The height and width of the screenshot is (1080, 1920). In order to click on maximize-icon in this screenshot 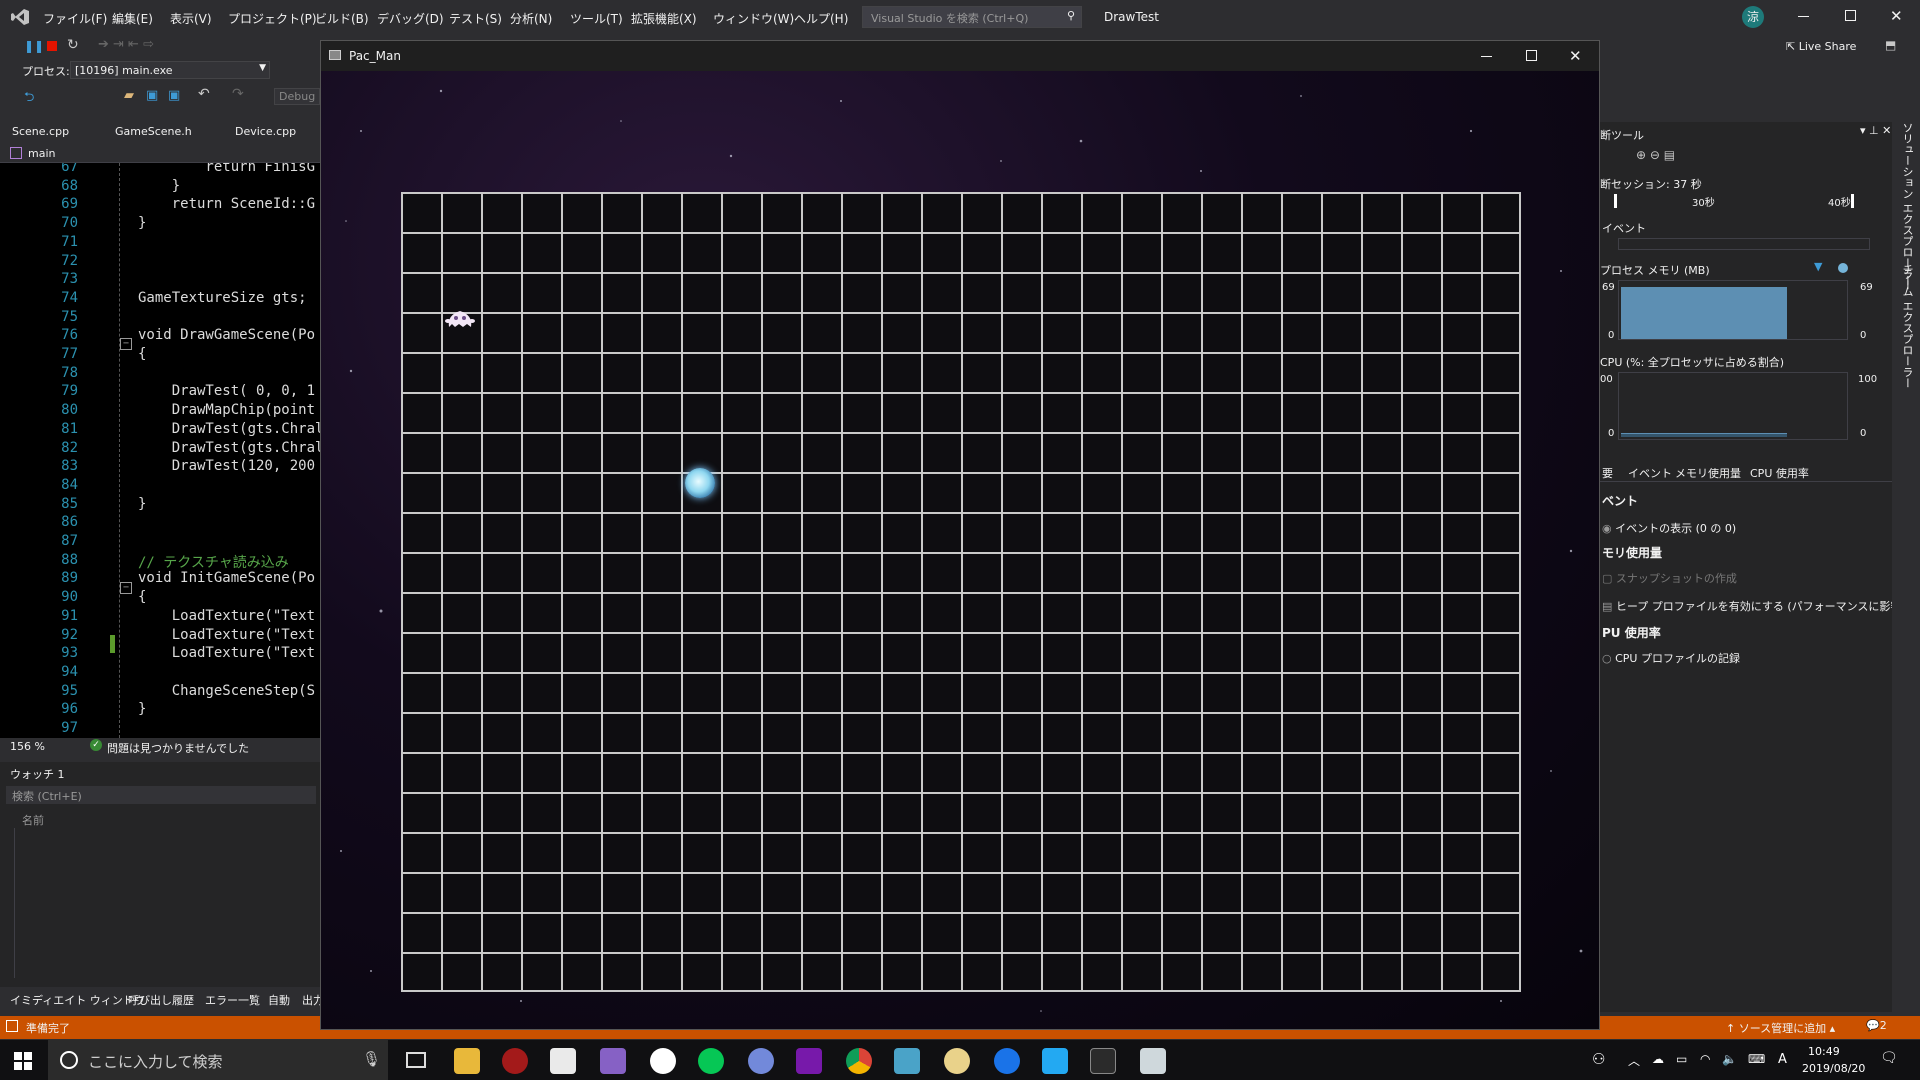, I will do `click(1850, 15)`.